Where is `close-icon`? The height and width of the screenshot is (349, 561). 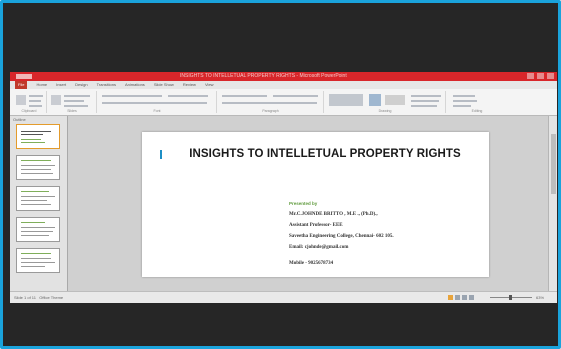
close-icon is located at coordinates (550, 76).